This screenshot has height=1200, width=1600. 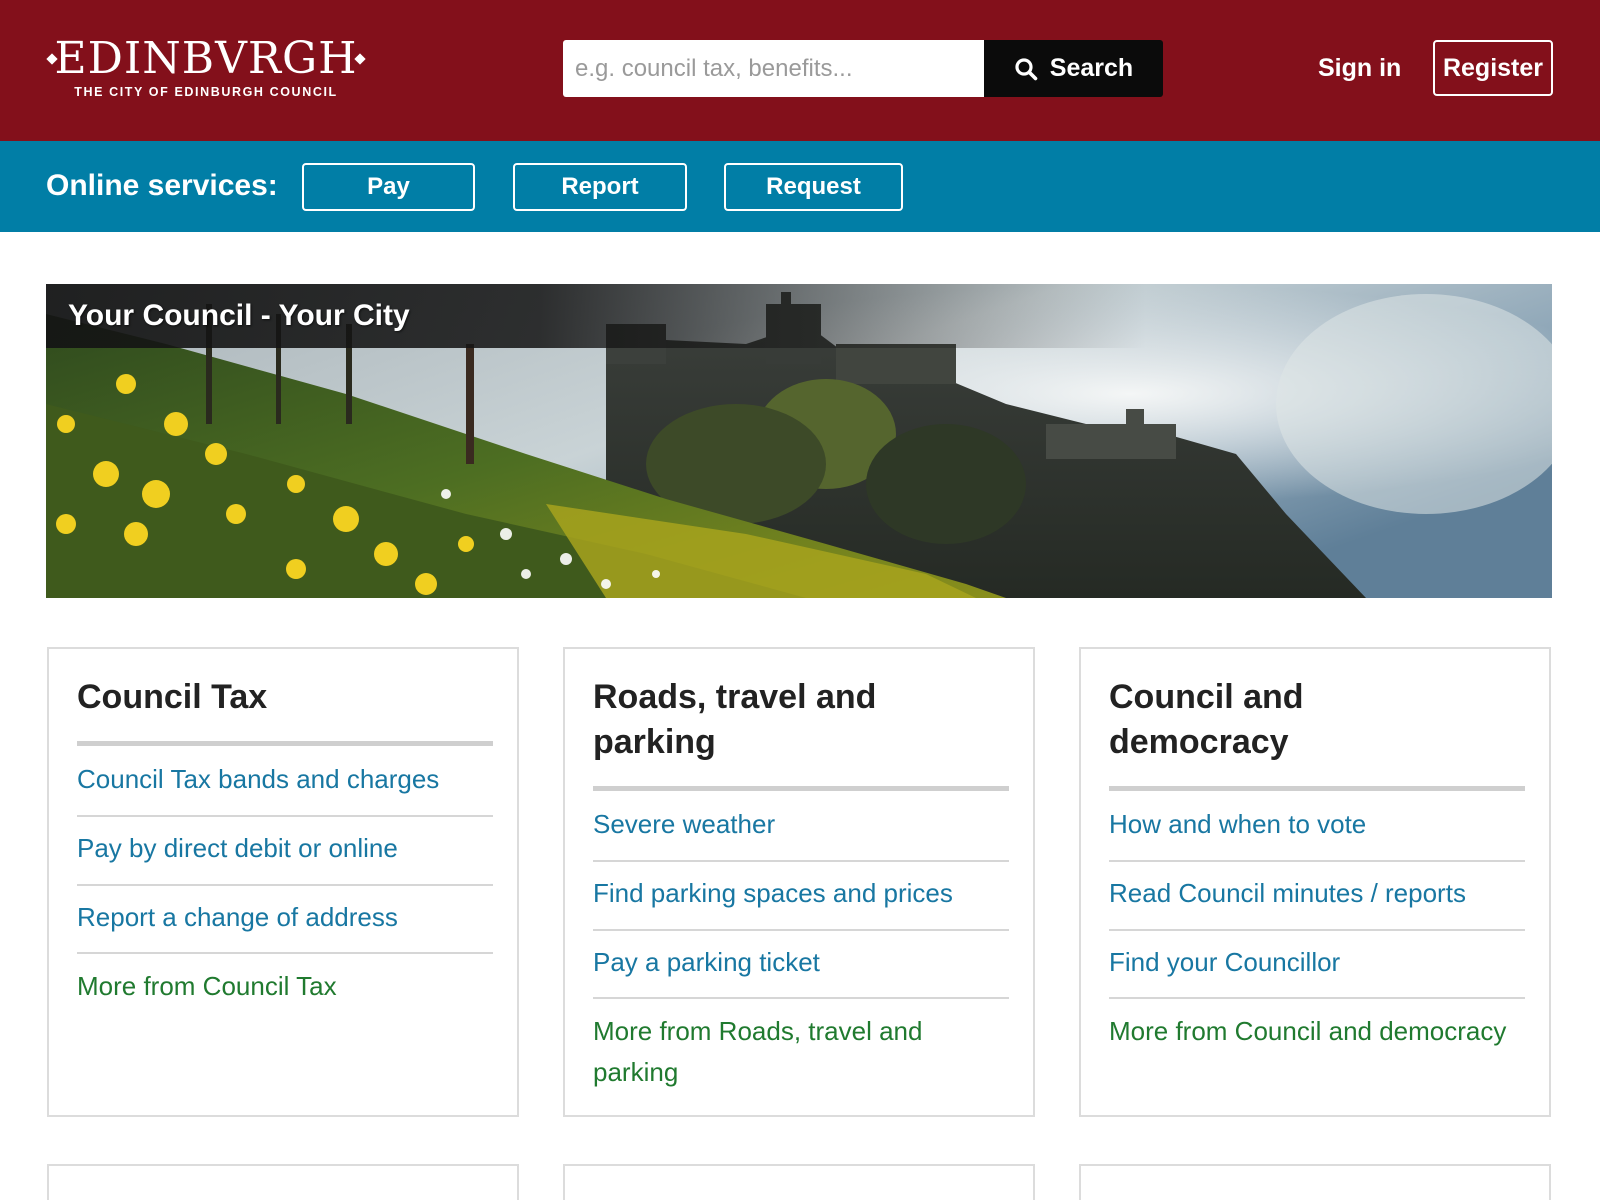 What do you see at coordinates (162, 185) in the screenshot?
I see `online-services-label: Online services:` at bounding box center [162, 185].